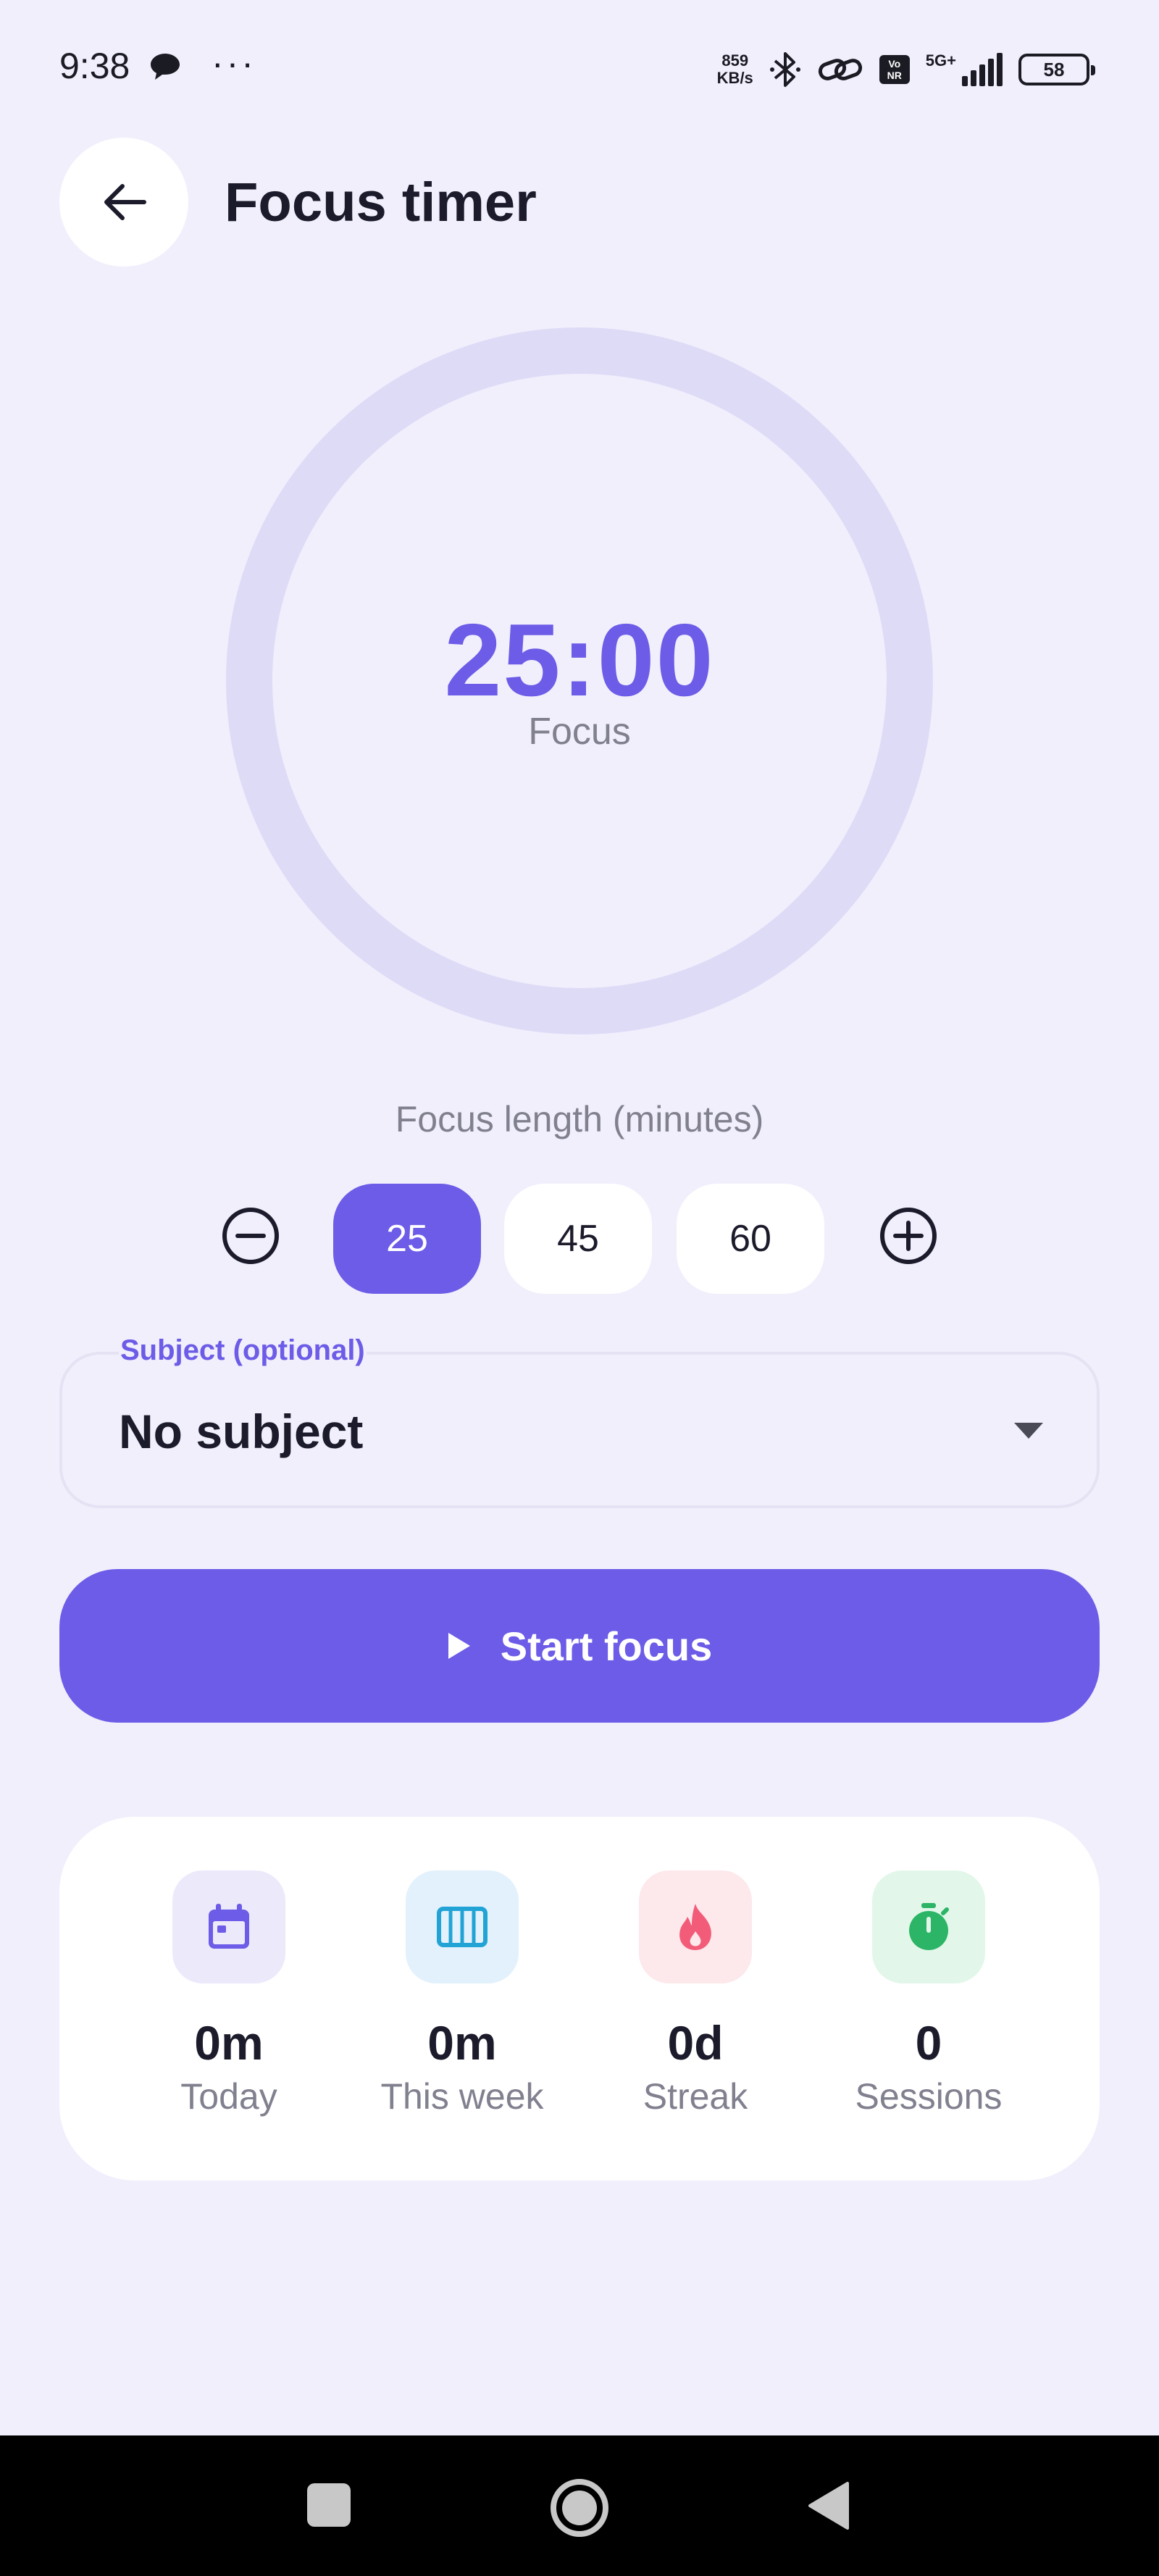 This screenshot has width=1159, height=2576. I want to click on recent-apps-button, so click(329, 2505).